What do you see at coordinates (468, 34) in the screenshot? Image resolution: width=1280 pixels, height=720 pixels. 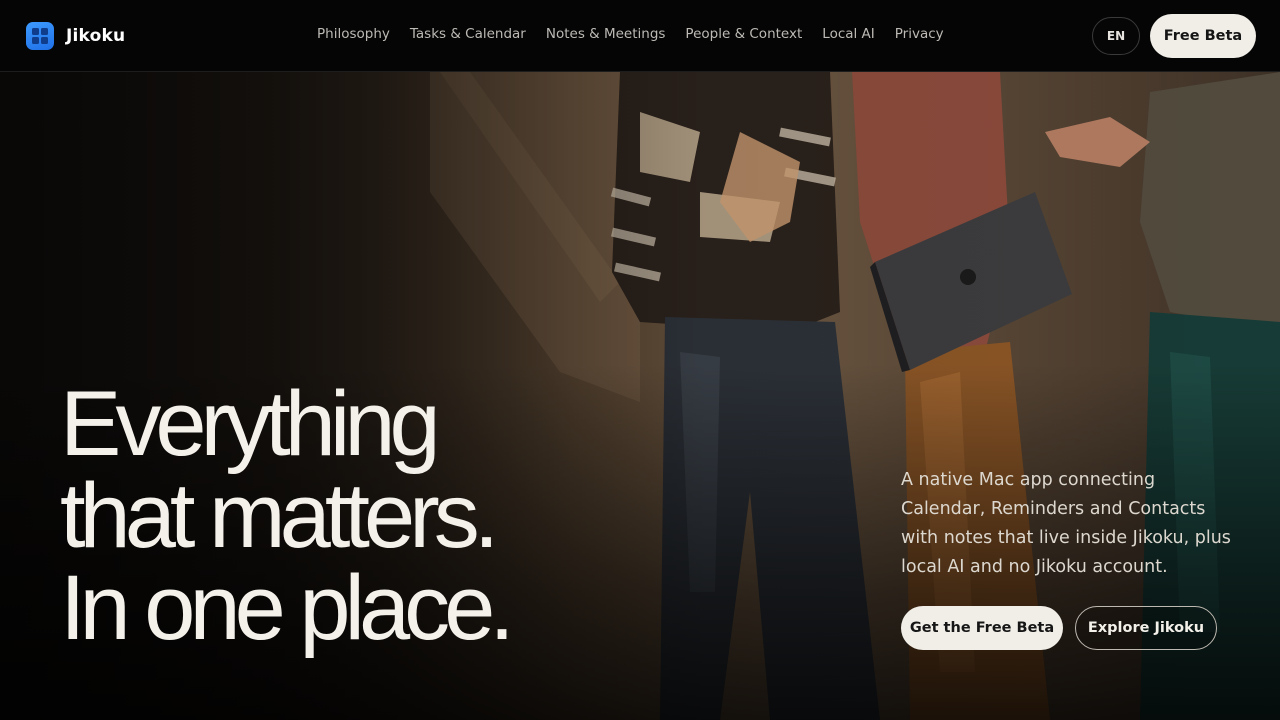 I see `nav-link-tasks-calendar: Tasks & Calendar` at bounding box center [468, 34].